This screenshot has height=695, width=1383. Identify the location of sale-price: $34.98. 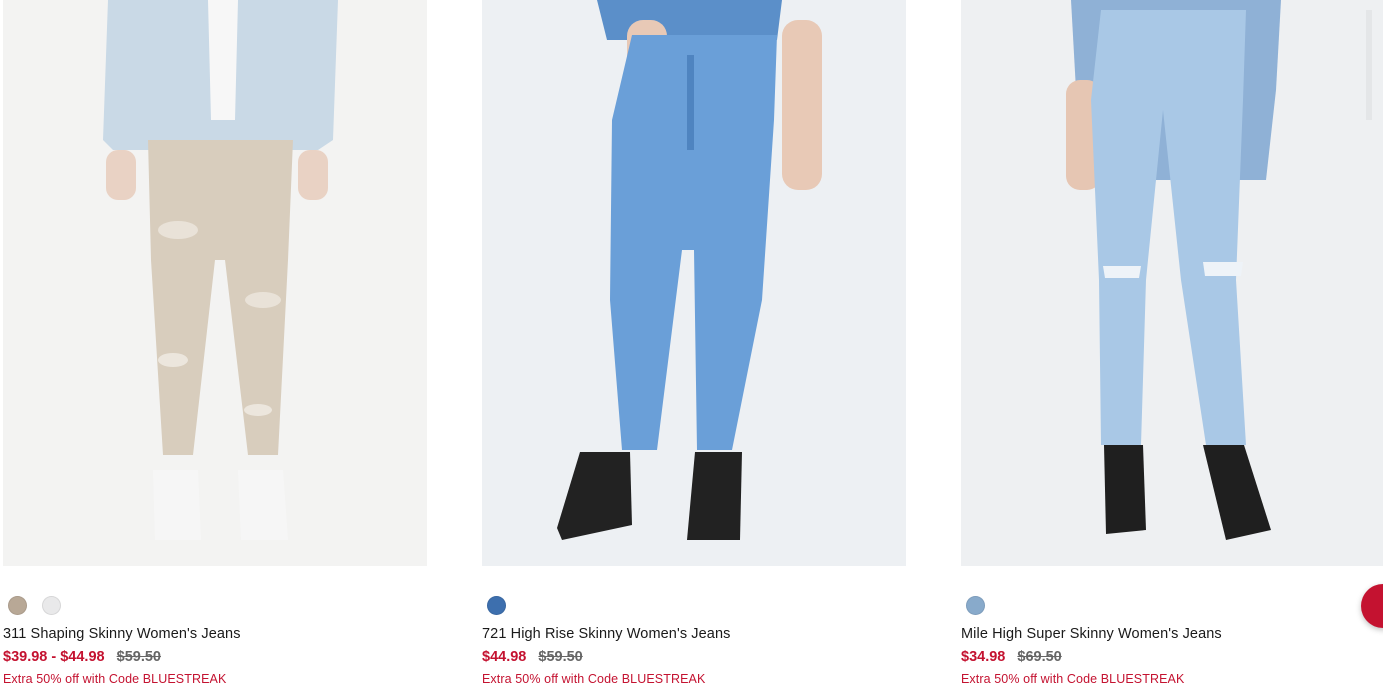
(983, 657).